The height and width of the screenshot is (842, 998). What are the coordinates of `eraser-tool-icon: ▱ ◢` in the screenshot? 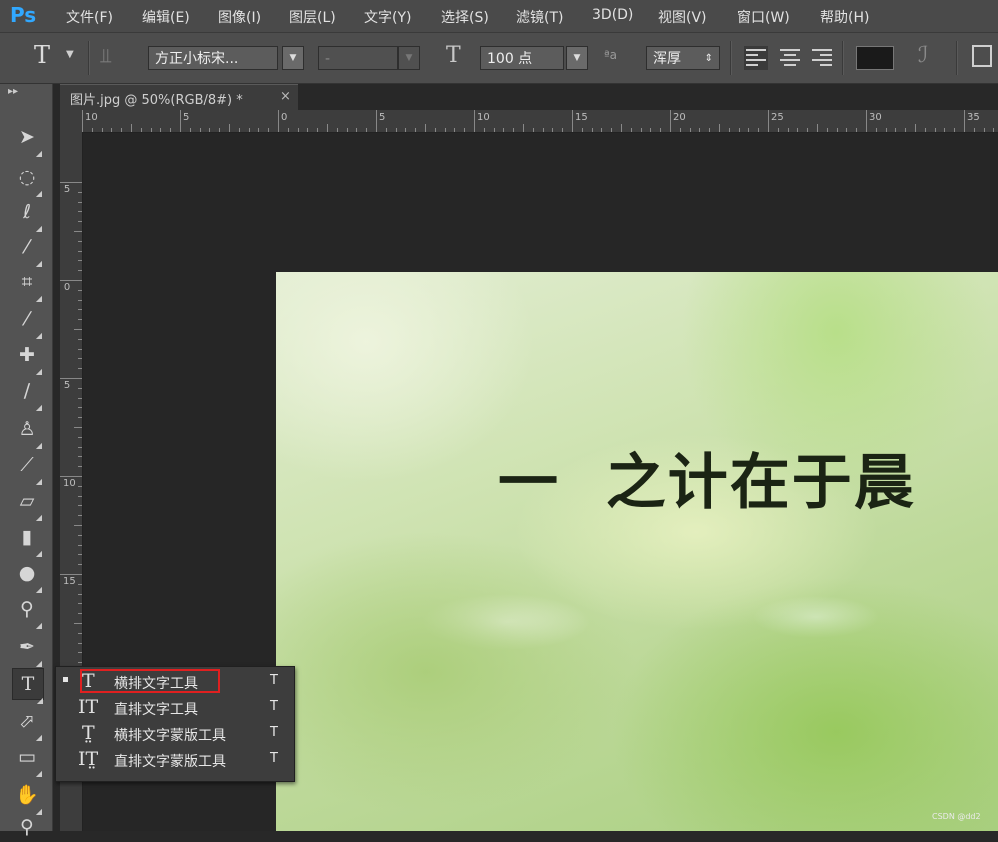 It's located at (27, 504).